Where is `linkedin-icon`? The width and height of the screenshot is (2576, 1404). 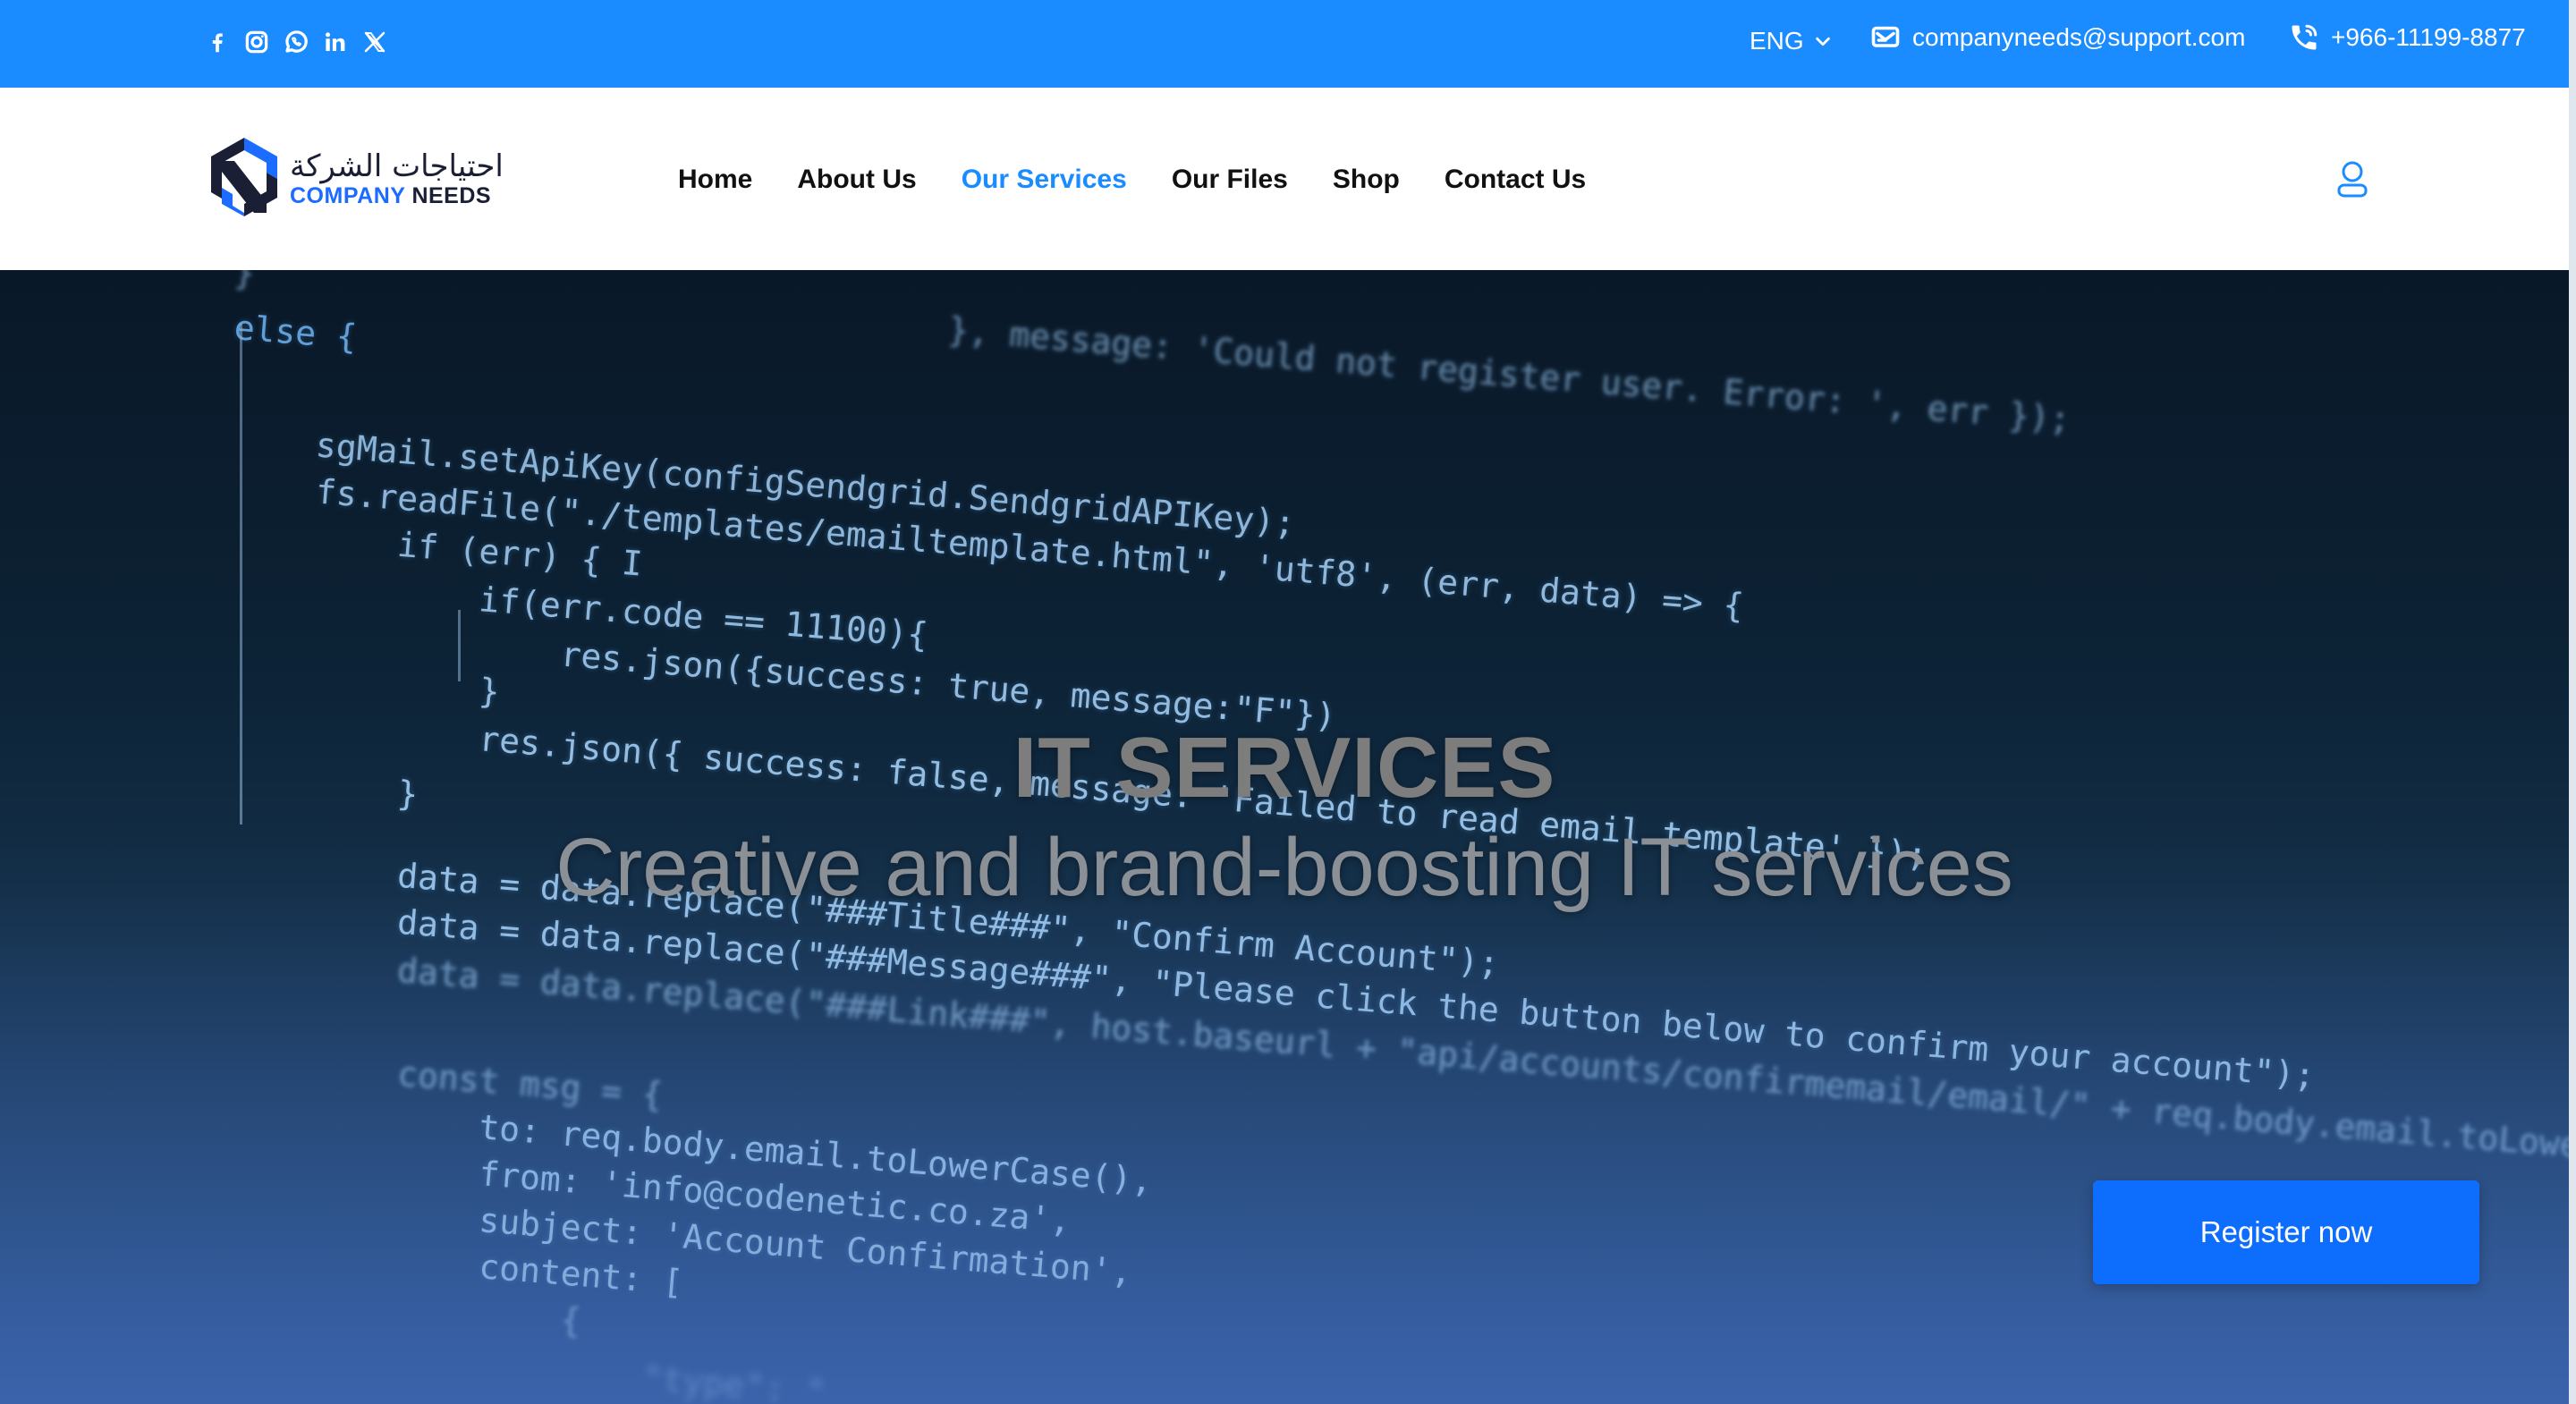 linkedin-icon is located at coordinates (335, 42).